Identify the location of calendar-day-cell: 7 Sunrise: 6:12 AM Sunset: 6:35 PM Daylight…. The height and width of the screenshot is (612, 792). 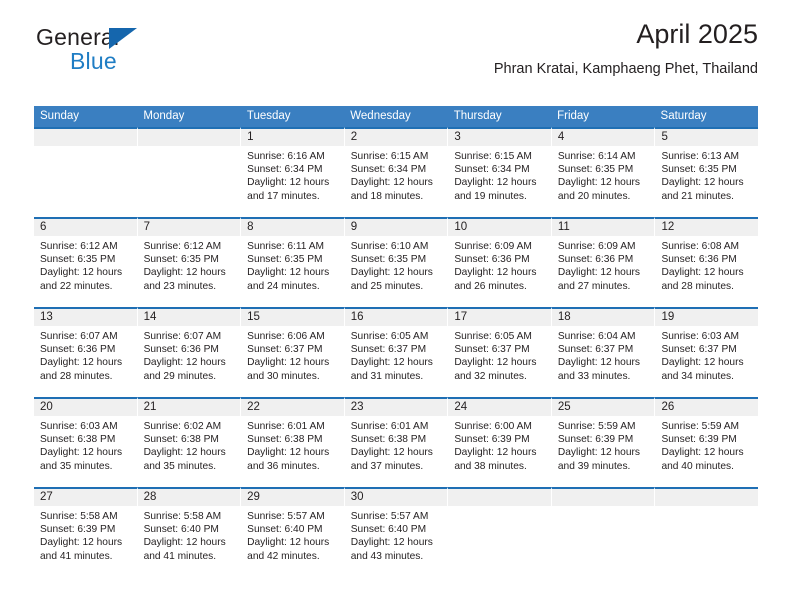
(189, 262).